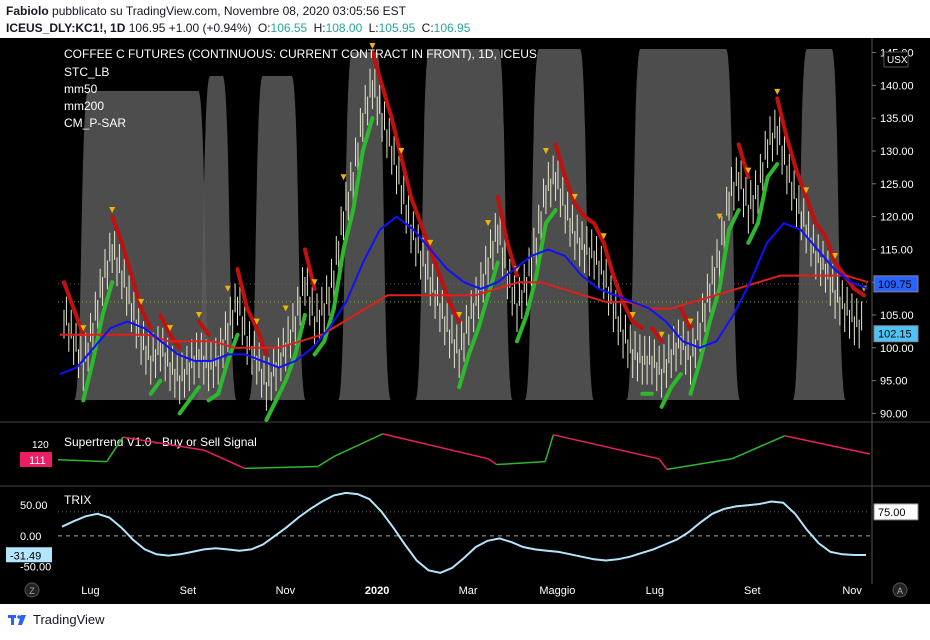  What do you see at coordinates (84, 106) in the screenshot?
I see `indicator-legend-item: mm200` at bounding box center [84, 106].